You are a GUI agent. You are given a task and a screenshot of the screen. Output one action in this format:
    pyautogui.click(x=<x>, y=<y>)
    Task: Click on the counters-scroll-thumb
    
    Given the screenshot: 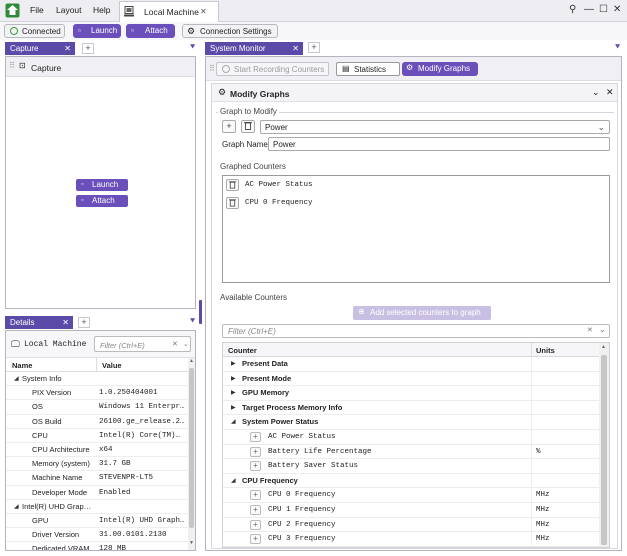 What is the action you would take?
    pyautogui.click(x=604, y=450)
    